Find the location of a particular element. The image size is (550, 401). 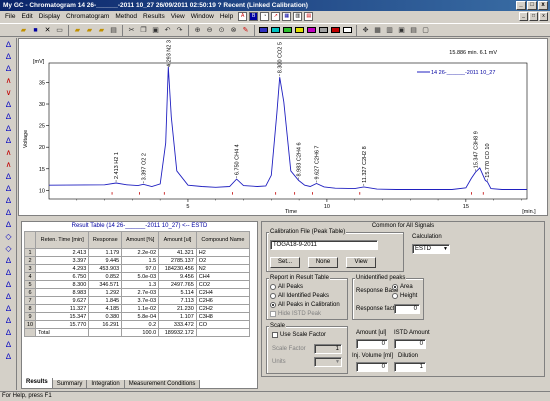

column-header: Amount [%] is located at coordinates (140, 240).